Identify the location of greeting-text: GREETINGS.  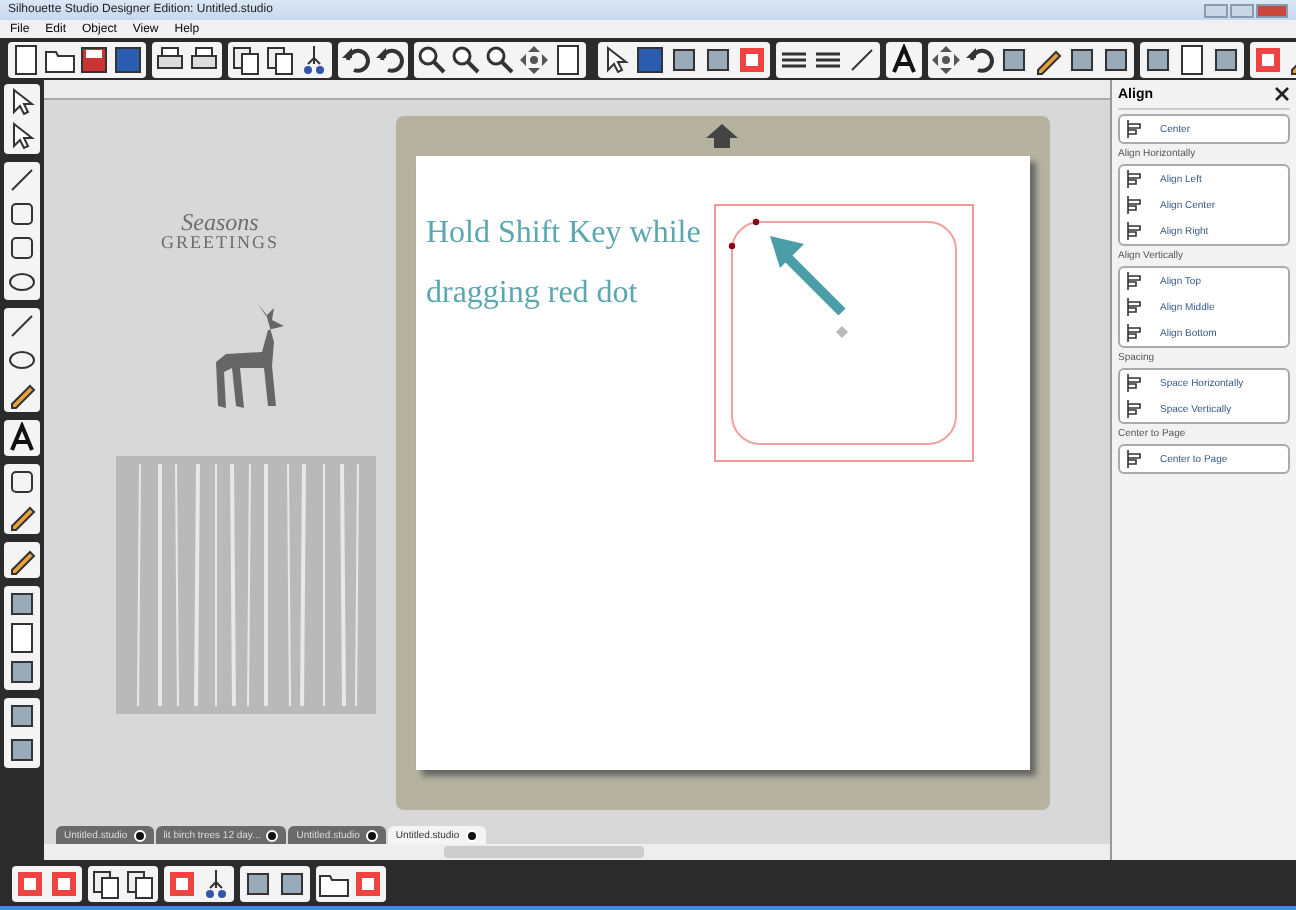
(220, 243).